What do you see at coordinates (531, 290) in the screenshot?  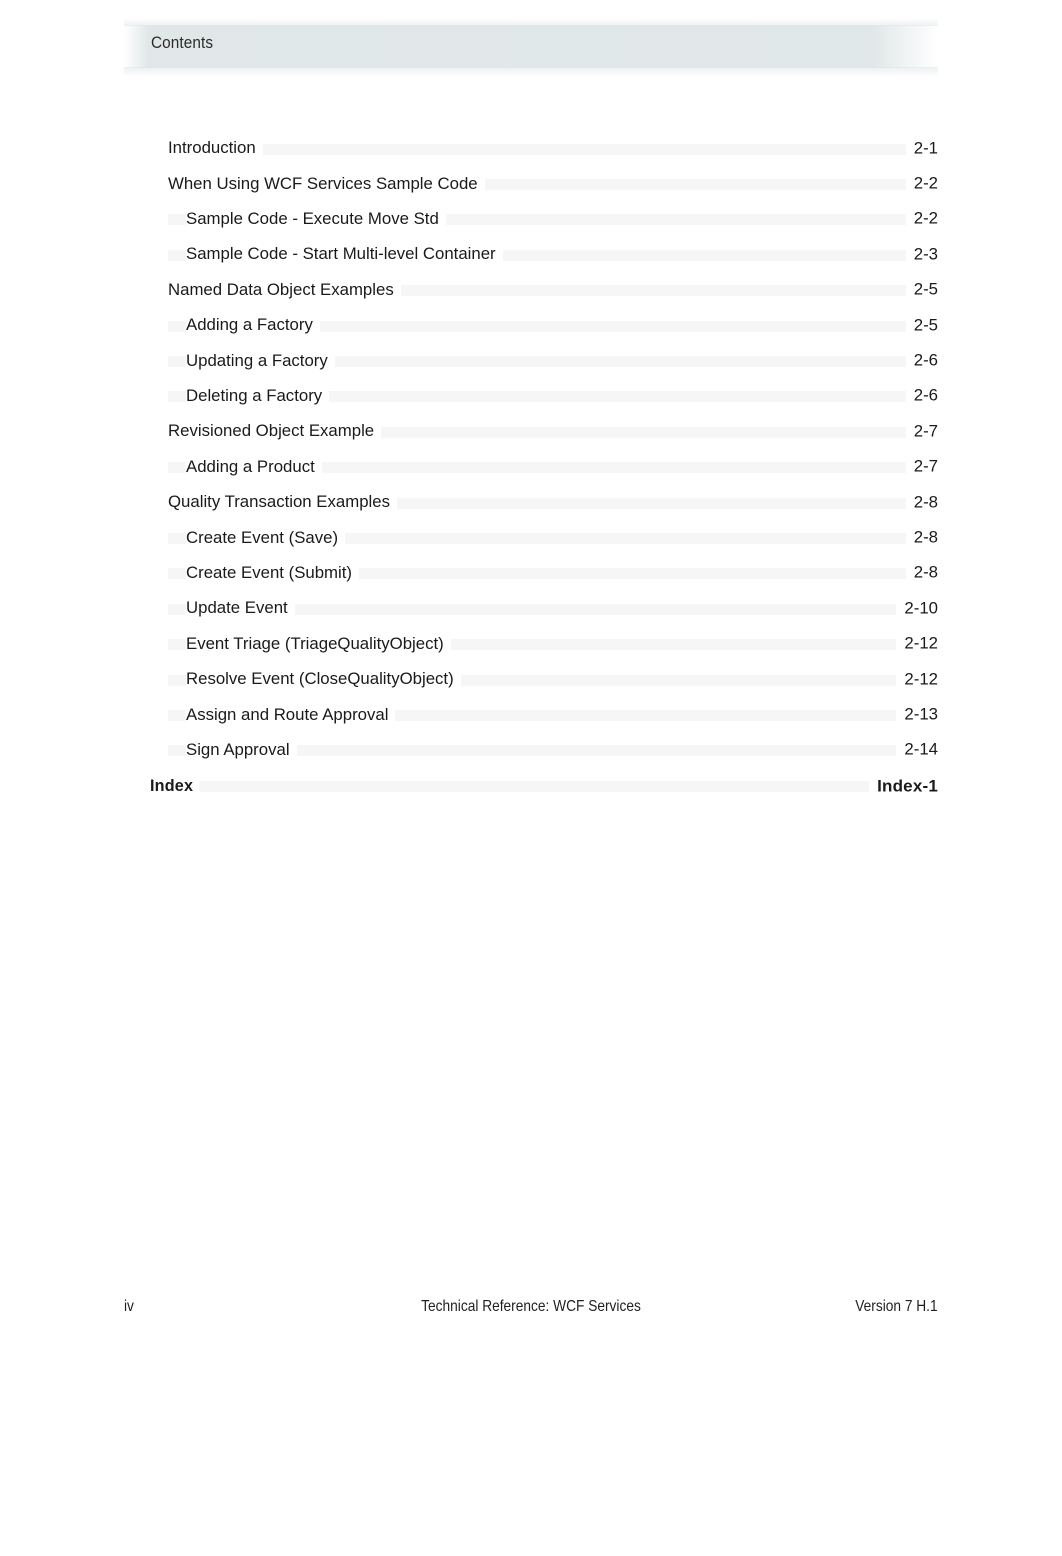 I see `toc-entry: Named Data Object Examples 2-5` at bounding box center [531, 290].